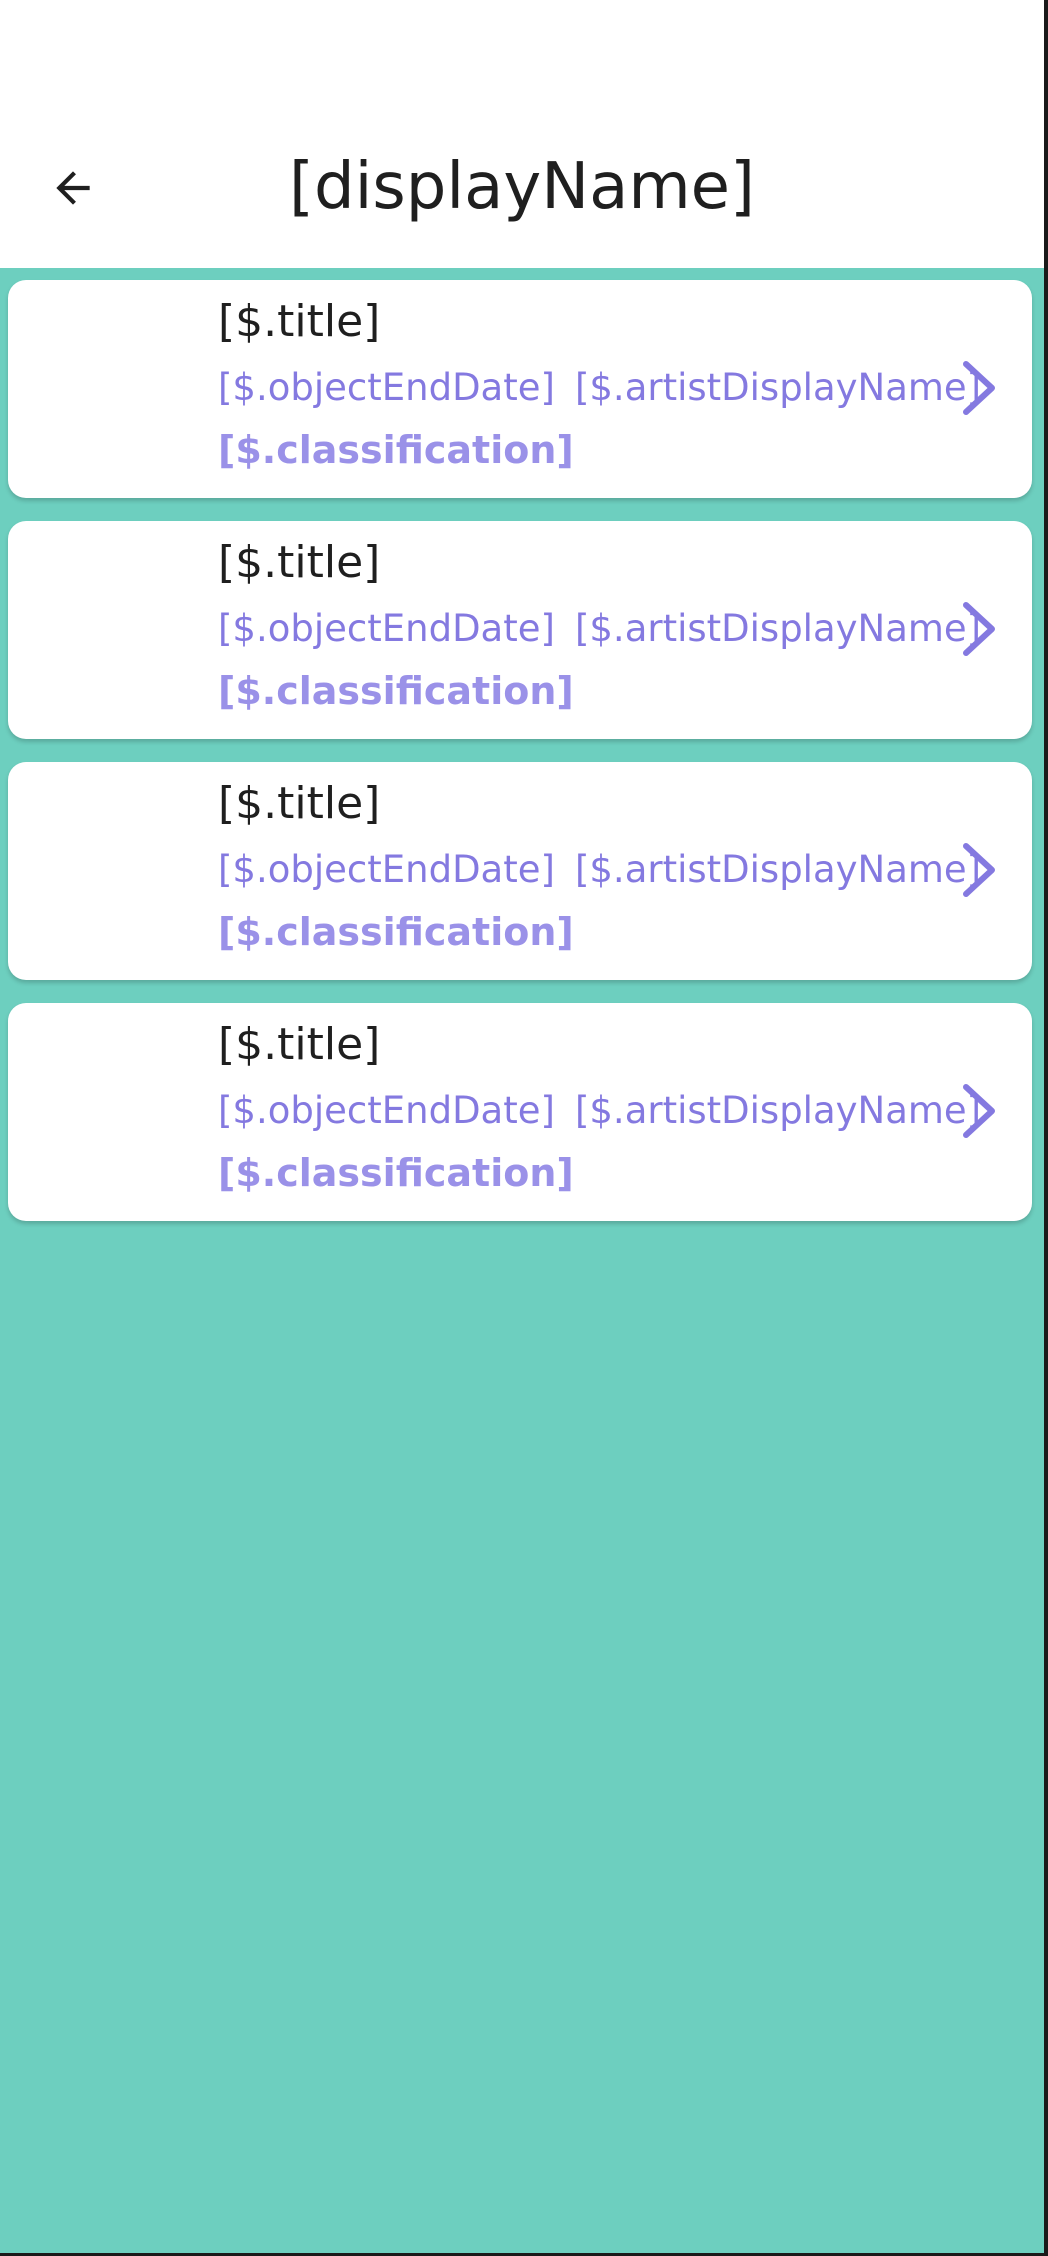 Image resolution: width=1048 pixels, height=2256 pixels. What do you see at coordinates (1046, 1128) in the screenshot?
I see `screen-edge` at bounding box center [1046, 1128].